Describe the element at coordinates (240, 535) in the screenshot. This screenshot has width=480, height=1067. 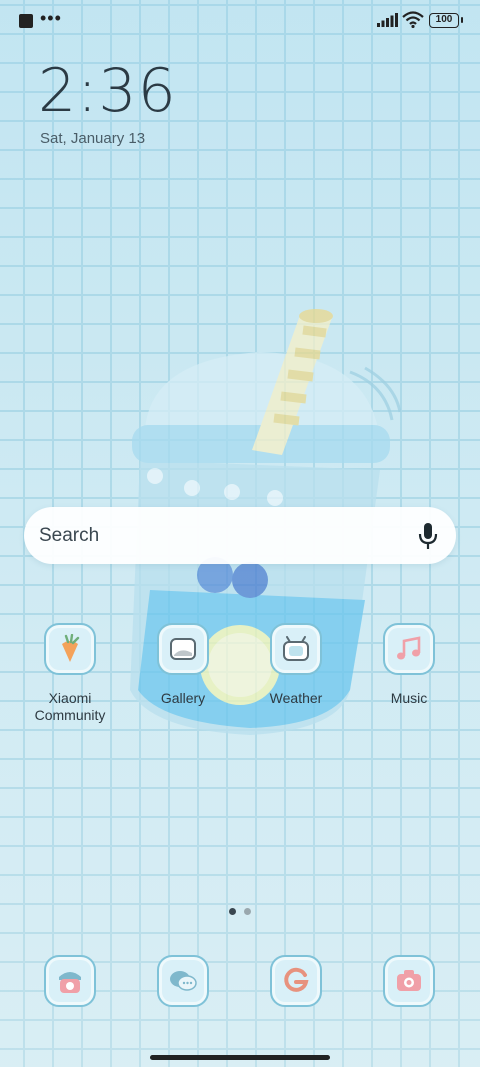
I see `search-bar: Search` at that location.